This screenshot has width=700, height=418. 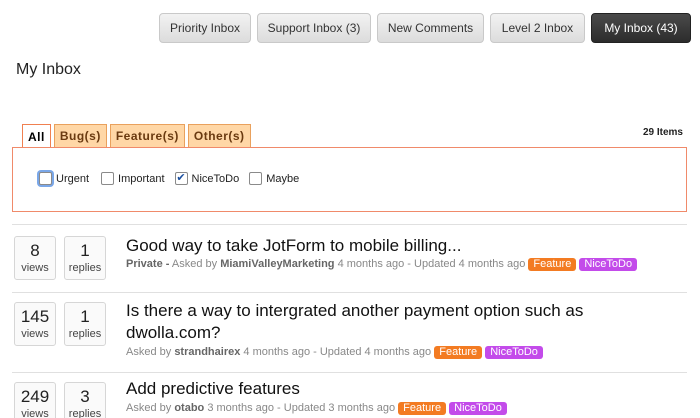 I want to click on important-label: Important, so click(x=141, y=178).